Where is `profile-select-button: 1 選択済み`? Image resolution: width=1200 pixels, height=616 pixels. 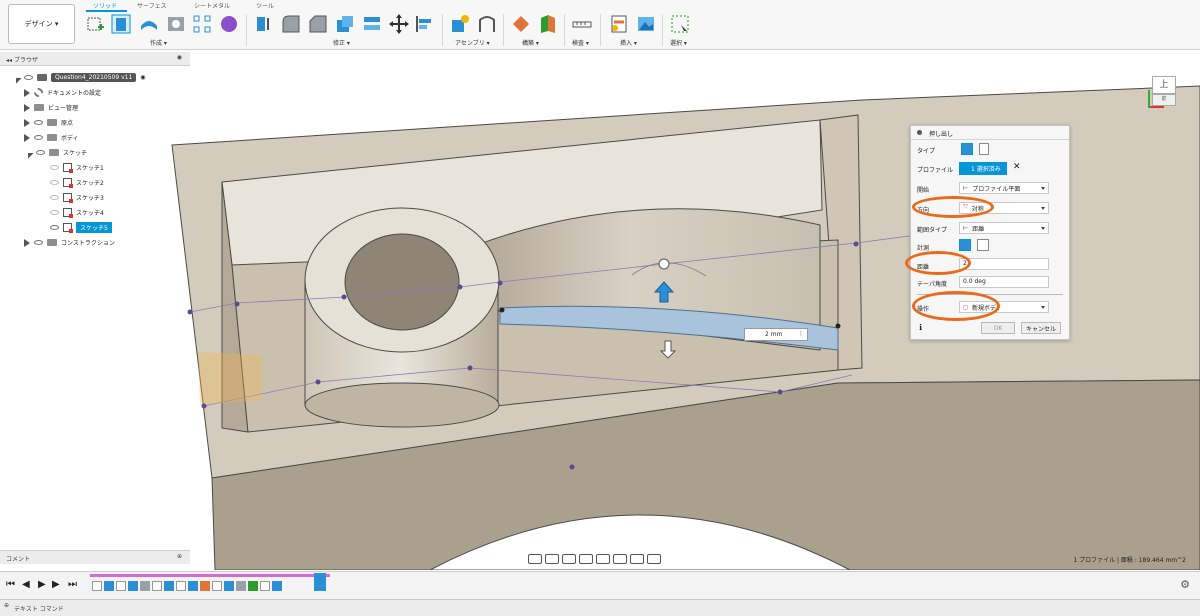 profile-select-button: 1 選択済み is located at coordinates (983, 168).